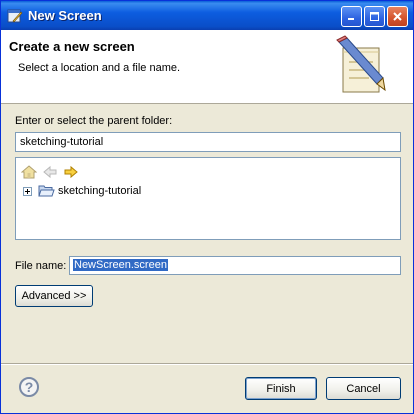 Image resolution: width=414 pixels, height=414 pixels. Describe the element at coordinates (41, 266) in the screenshot. I see `file-name-label: File name:` at that location.